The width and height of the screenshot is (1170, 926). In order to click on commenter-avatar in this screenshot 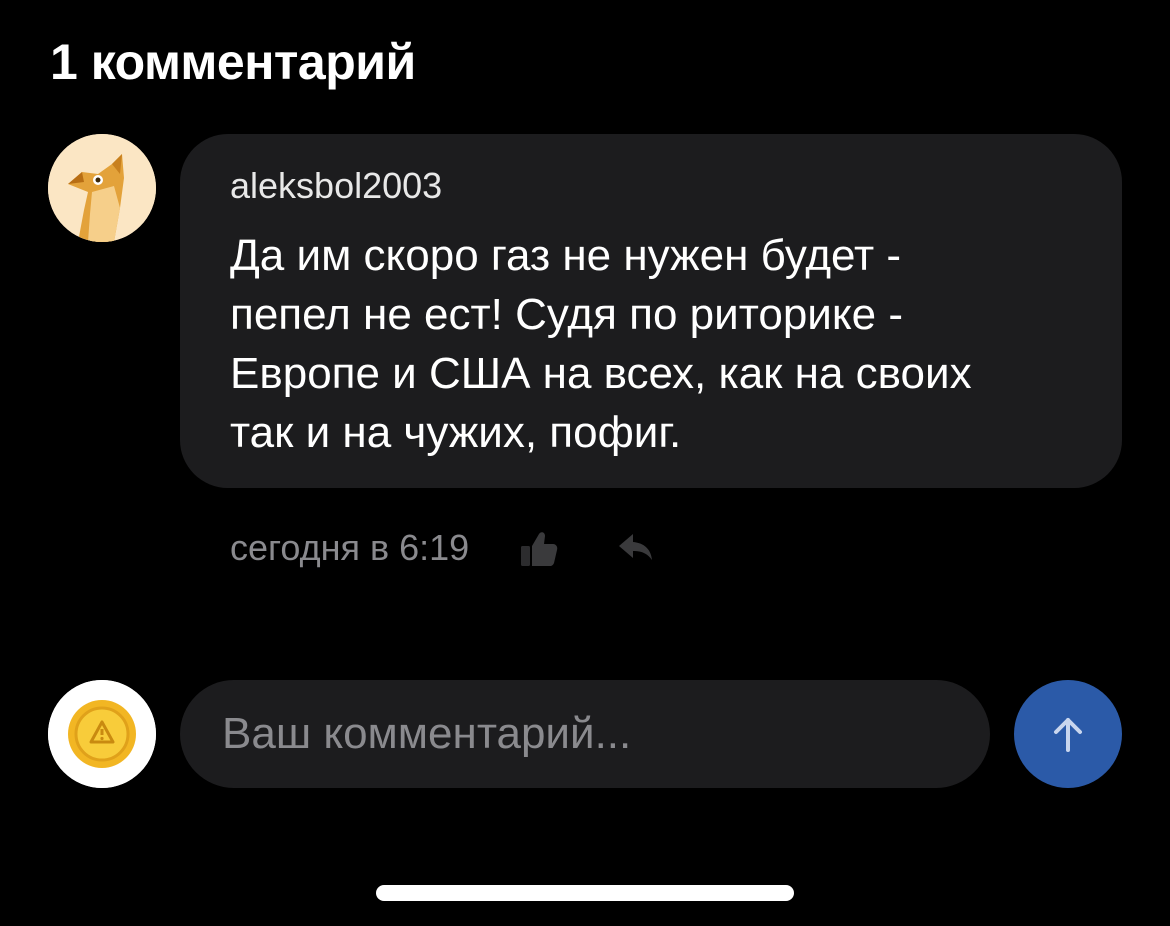, I will do `click(102, 188)`.